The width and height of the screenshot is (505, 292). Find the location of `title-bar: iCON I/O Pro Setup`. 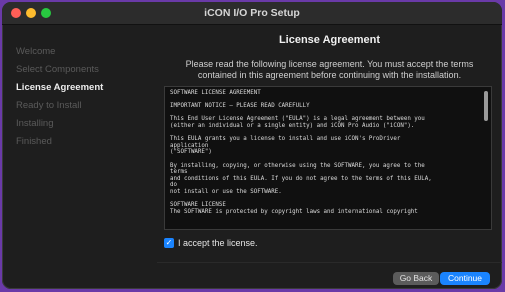

title-bar: iCON I/O Pro Setup is located at coordinates (252, 13).